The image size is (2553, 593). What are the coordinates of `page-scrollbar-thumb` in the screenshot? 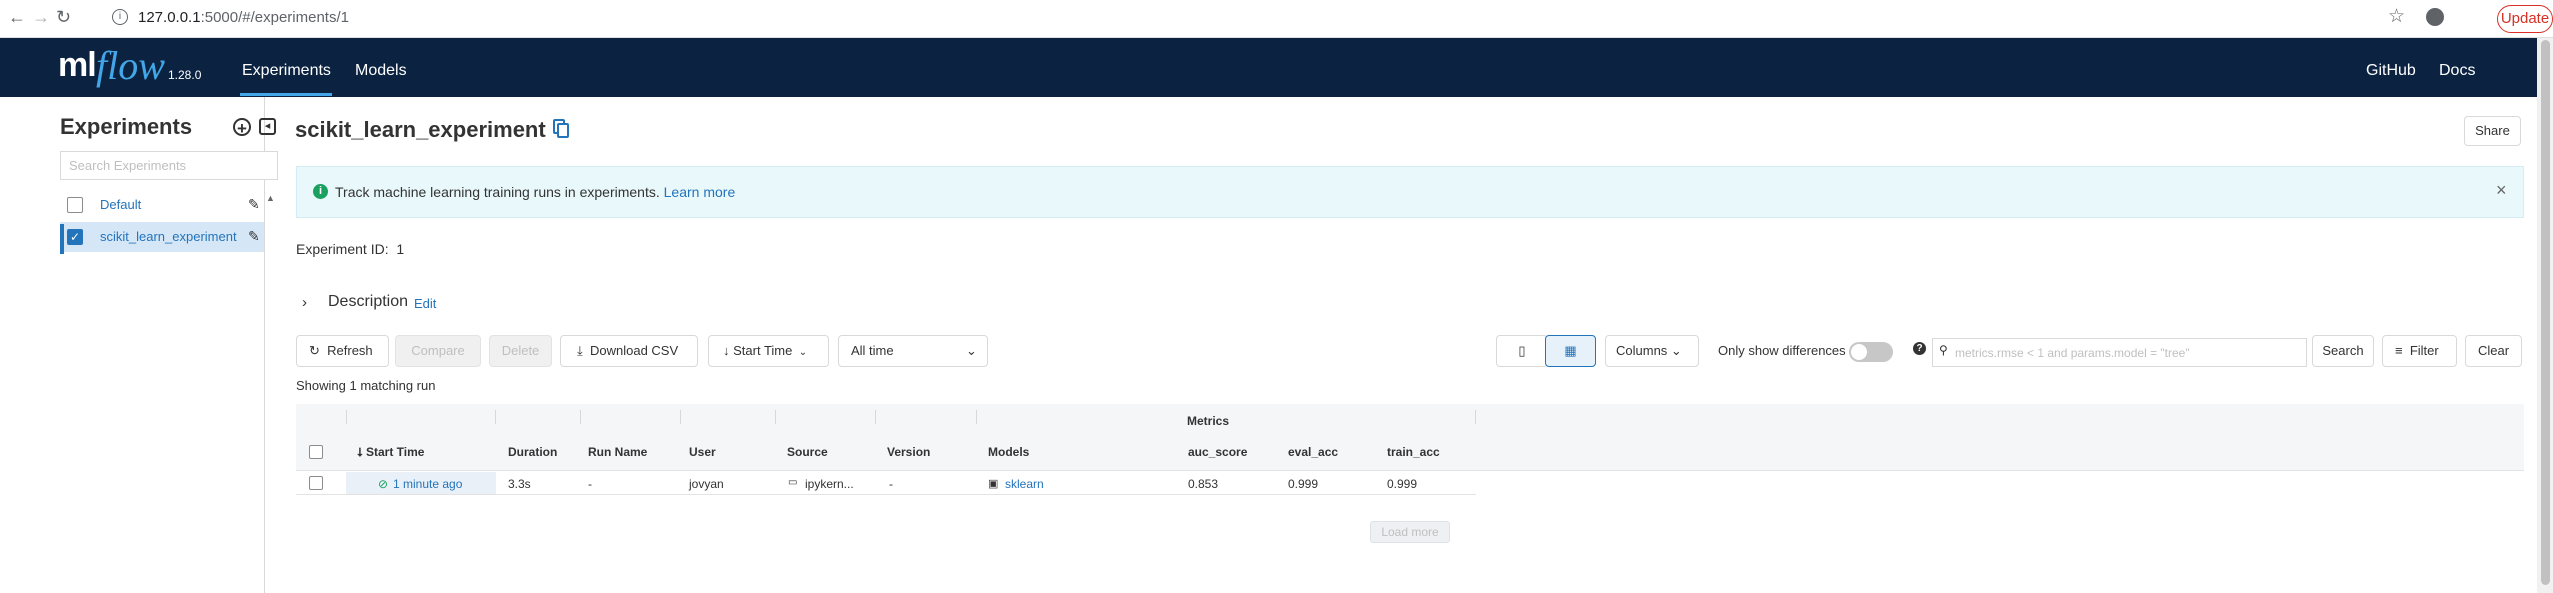 It's located at (2545, 312).